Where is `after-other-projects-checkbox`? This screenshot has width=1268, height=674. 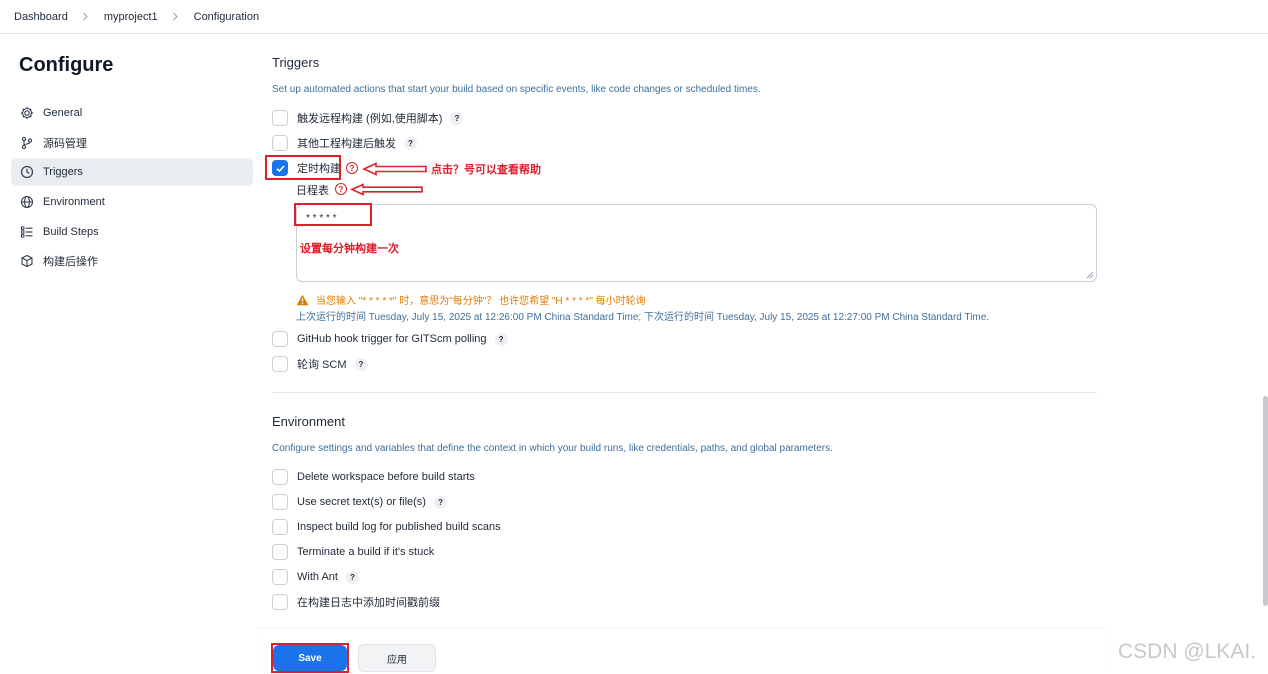
after-other-projects-checkbox is located at coordinates (280, 143).